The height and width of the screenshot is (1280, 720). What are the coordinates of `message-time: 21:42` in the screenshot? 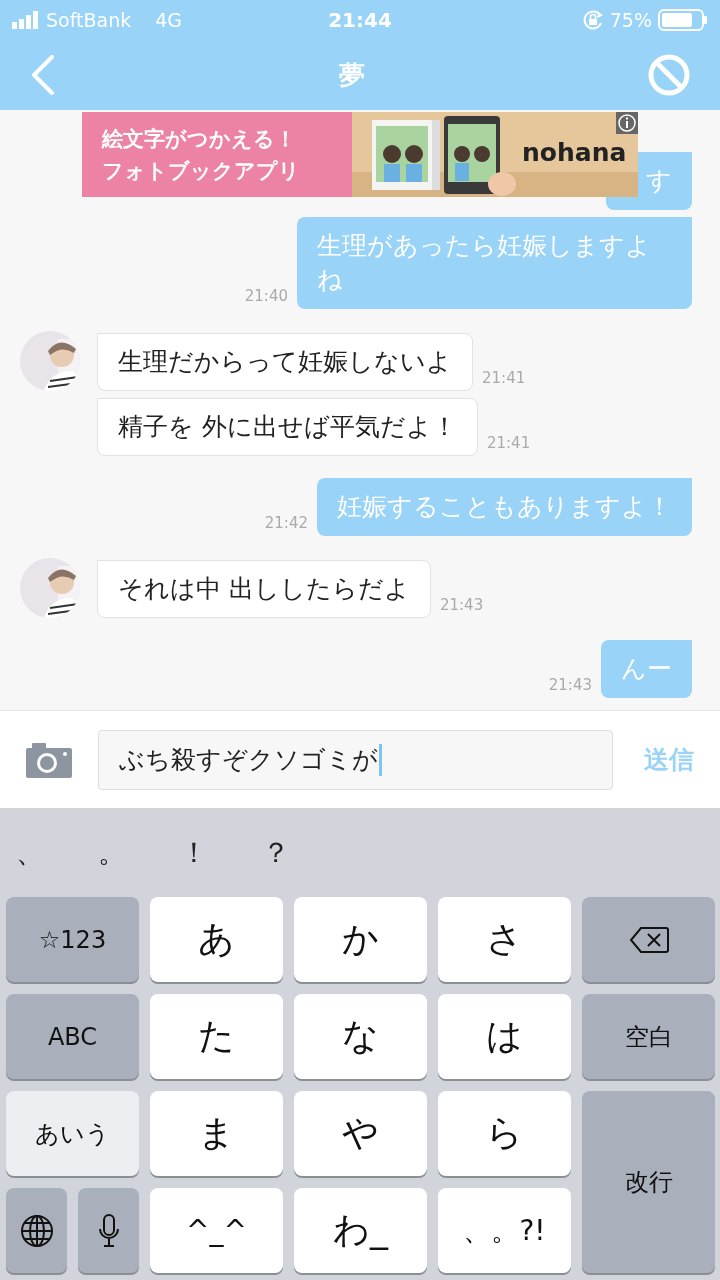 It's located at (286, 523).